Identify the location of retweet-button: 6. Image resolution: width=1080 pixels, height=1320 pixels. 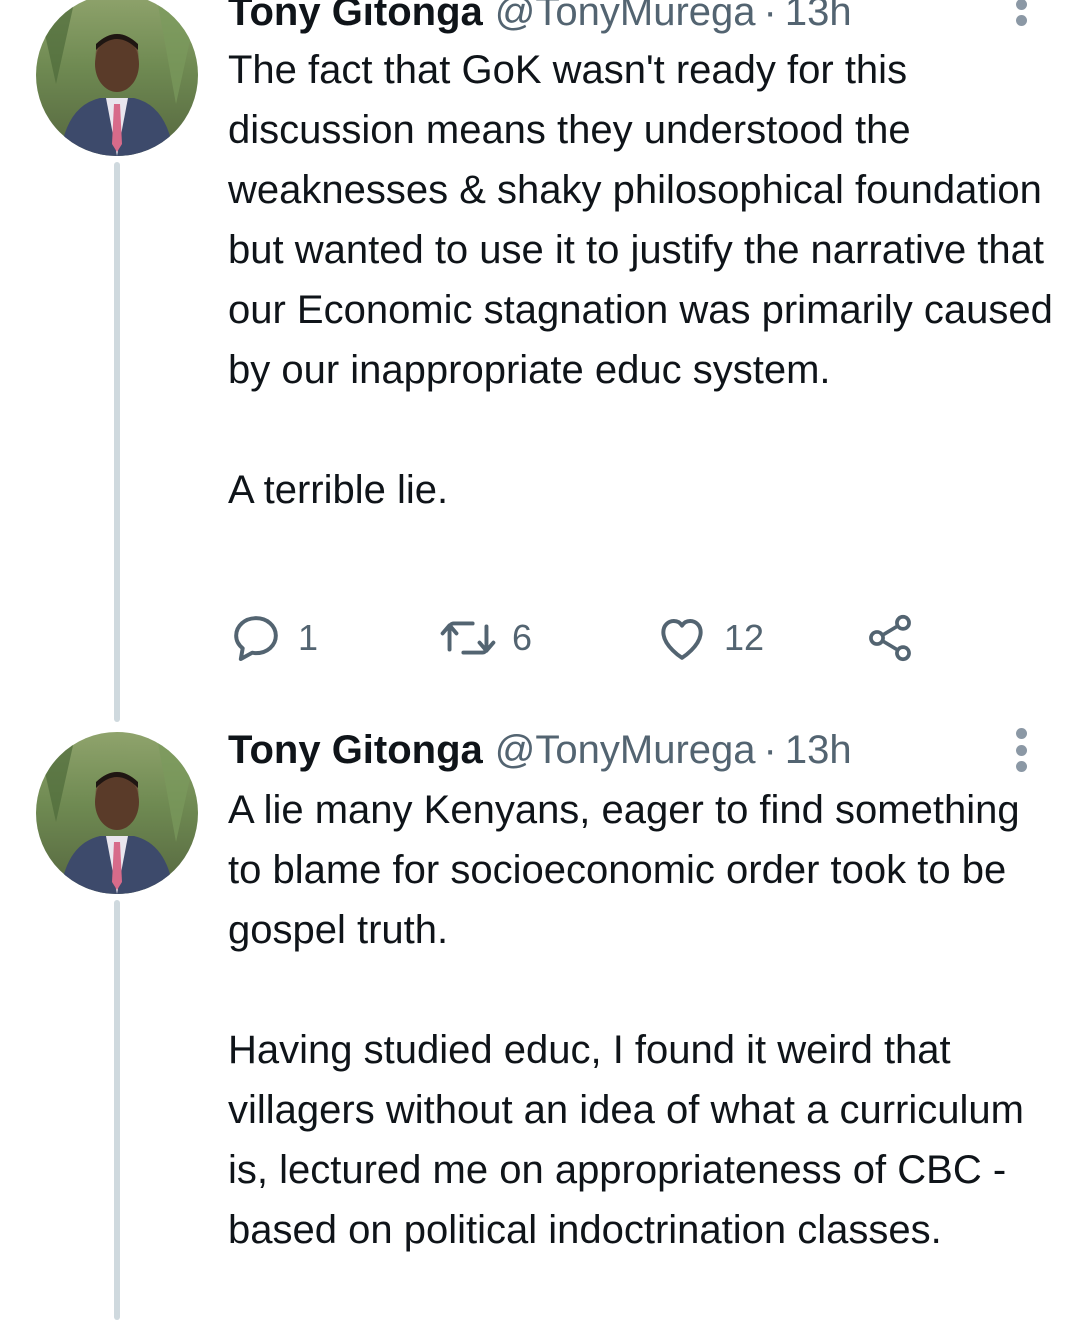
(485, 638).